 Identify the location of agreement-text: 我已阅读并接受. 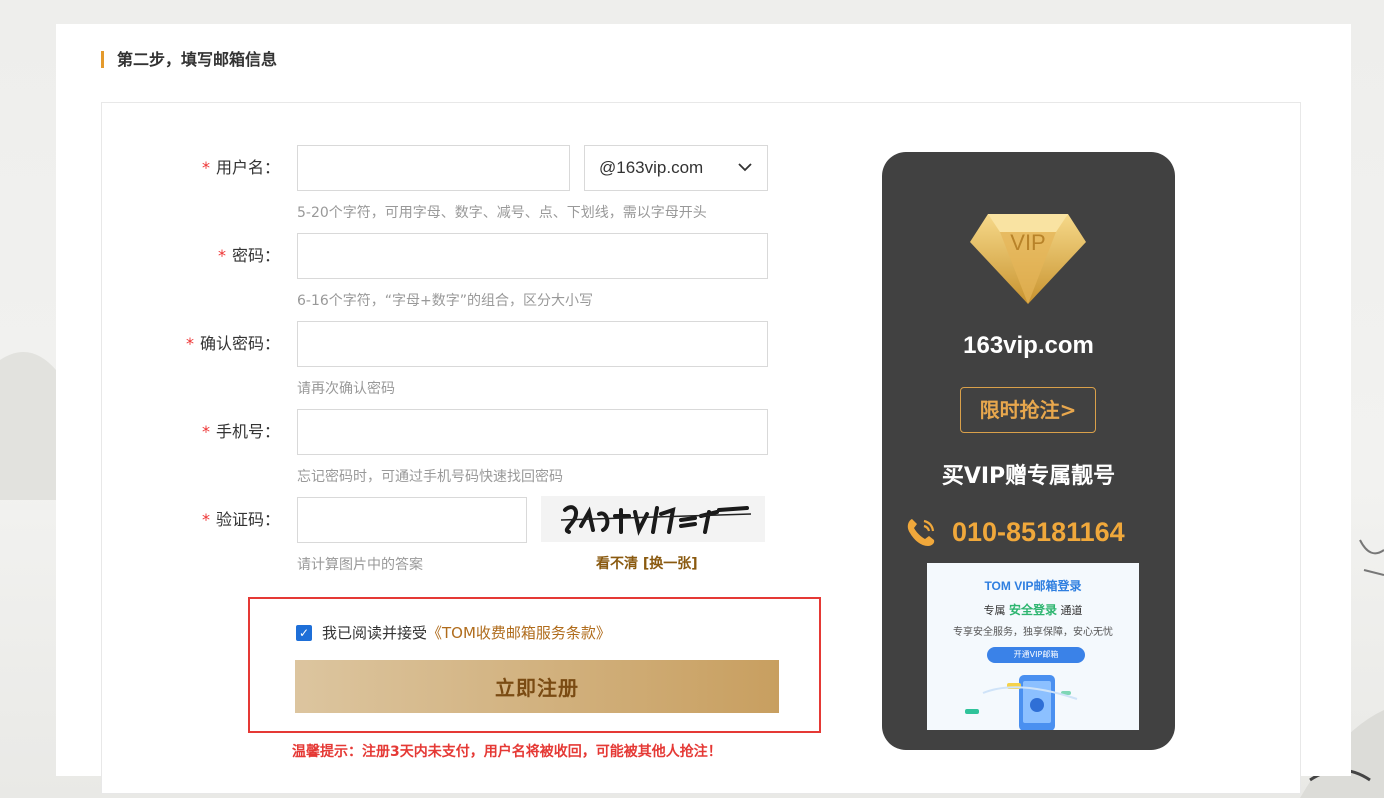
(375, 633).